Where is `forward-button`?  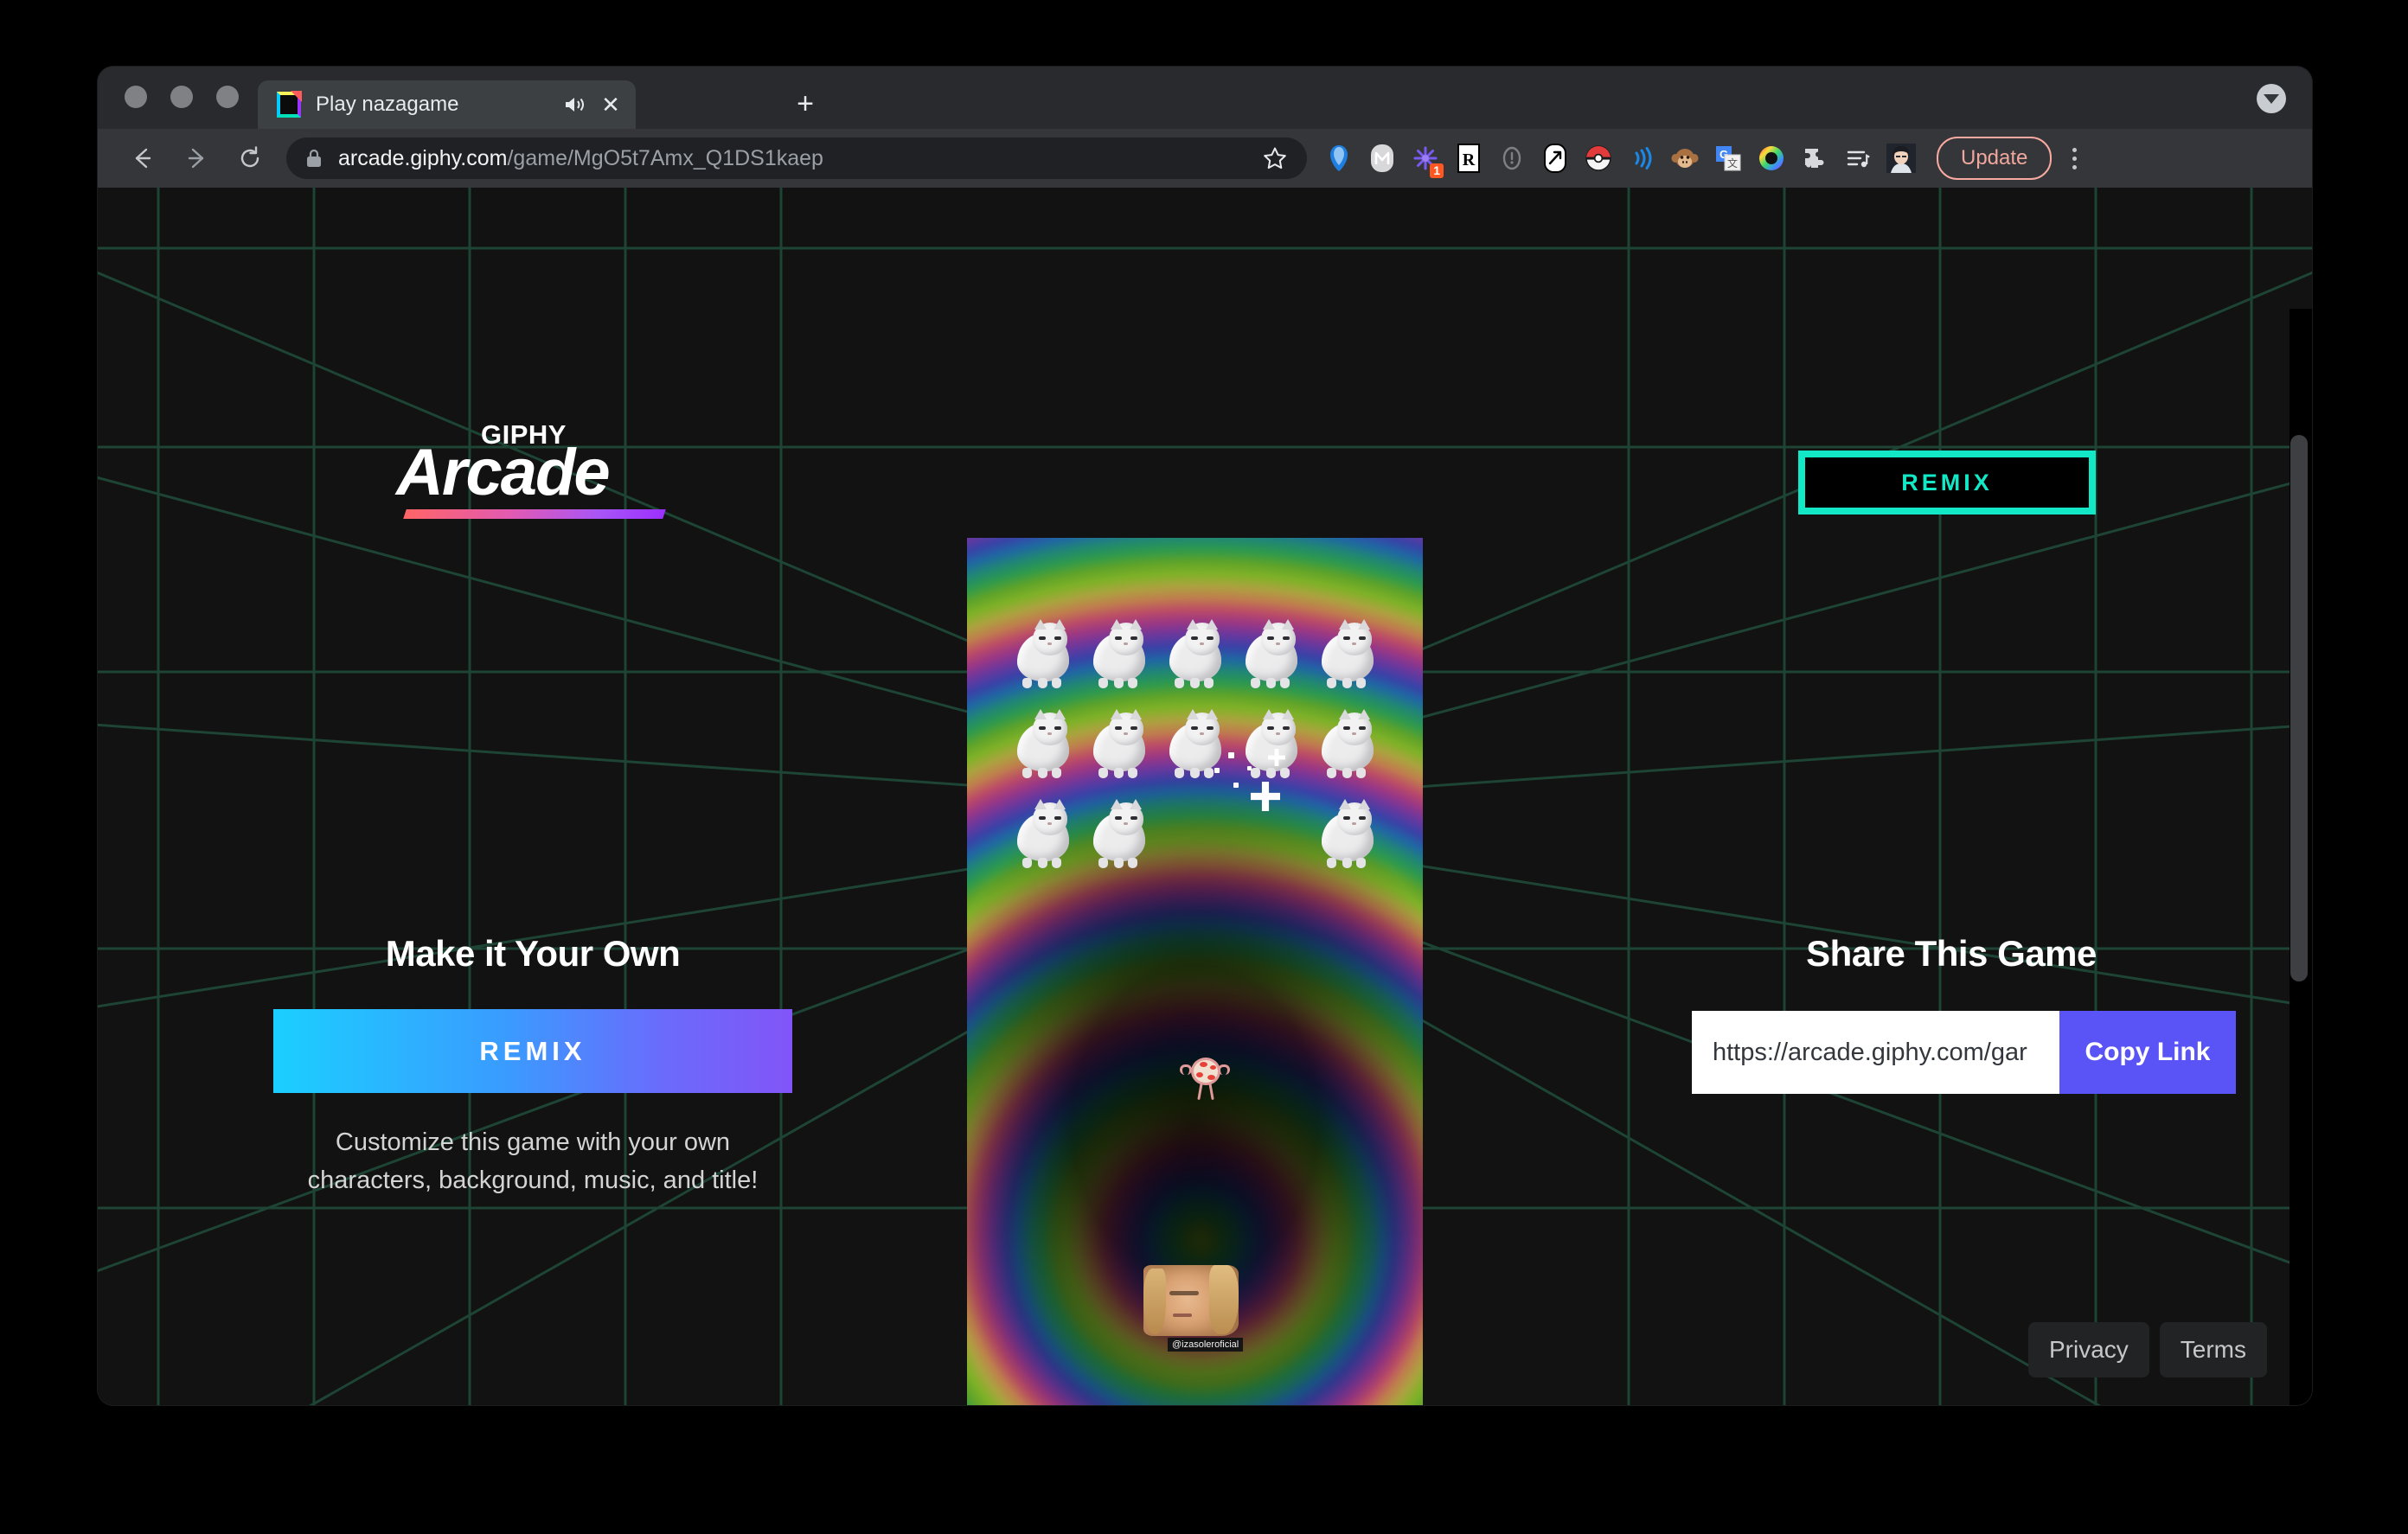 forward-button is located at coordinates (196, 158).